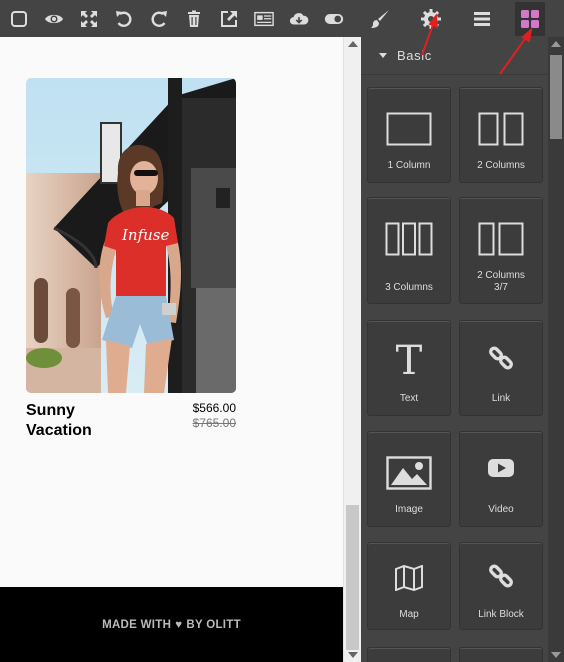 The width and height of the screenshot is (564, 662). What do you see at coordinates (501, 479) in the screenshot?
I see `block-video: Video` at bounding box center [501, 479].